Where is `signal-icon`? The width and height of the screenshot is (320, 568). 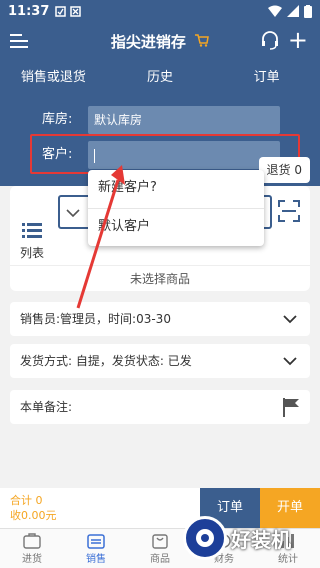
signal-icon is located at coordinates (293, 11).